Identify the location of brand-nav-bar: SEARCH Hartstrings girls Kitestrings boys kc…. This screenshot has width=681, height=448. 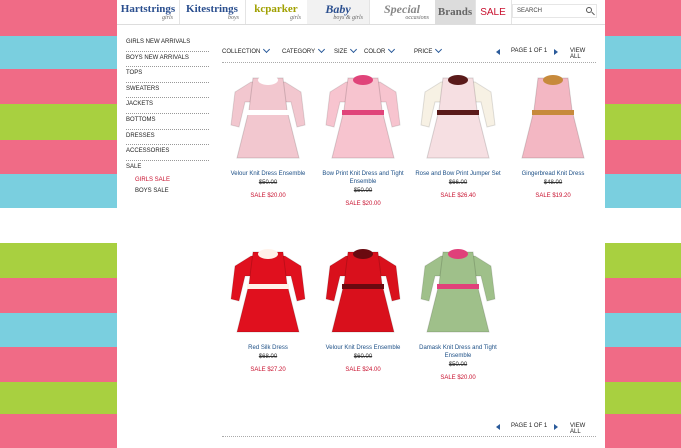
(361, 12).